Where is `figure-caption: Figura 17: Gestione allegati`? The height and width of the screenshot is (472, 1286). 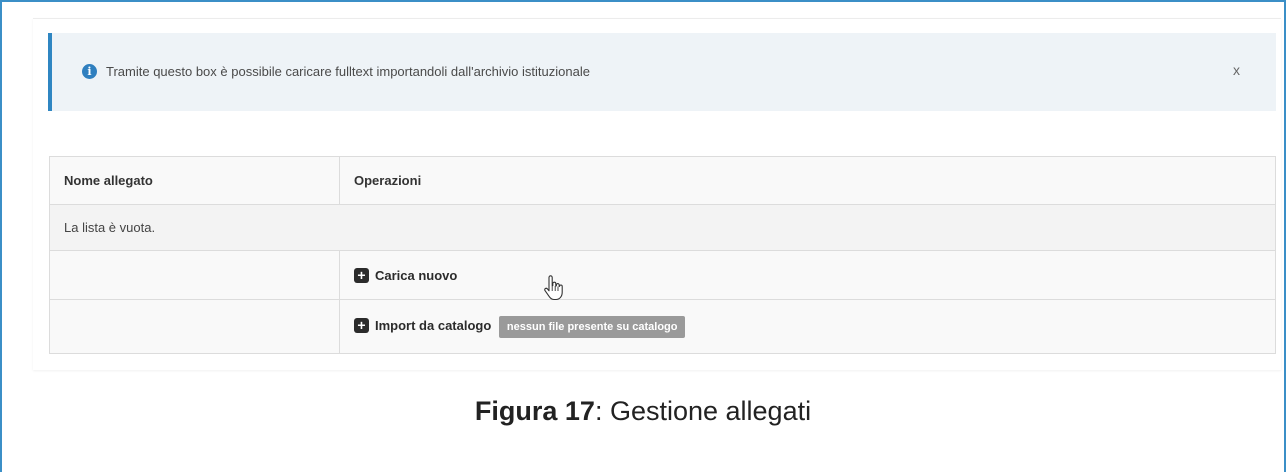
figure-caption: Figura 17: Gestione allegati is located at coordinates (643, 411).